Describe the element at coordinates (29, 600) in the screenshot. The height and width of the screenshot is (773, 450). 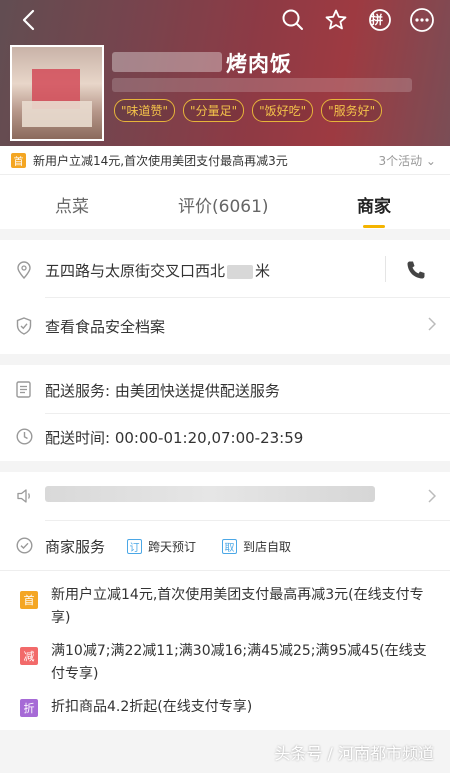
I see `activity-badge: 首` at that location.